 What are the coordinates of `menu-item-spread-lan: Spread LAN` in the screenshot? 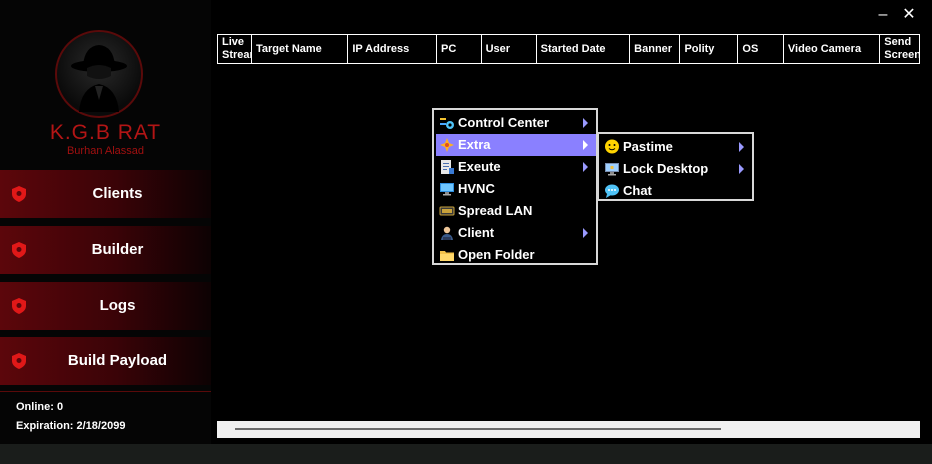 It's located at (516, 211).